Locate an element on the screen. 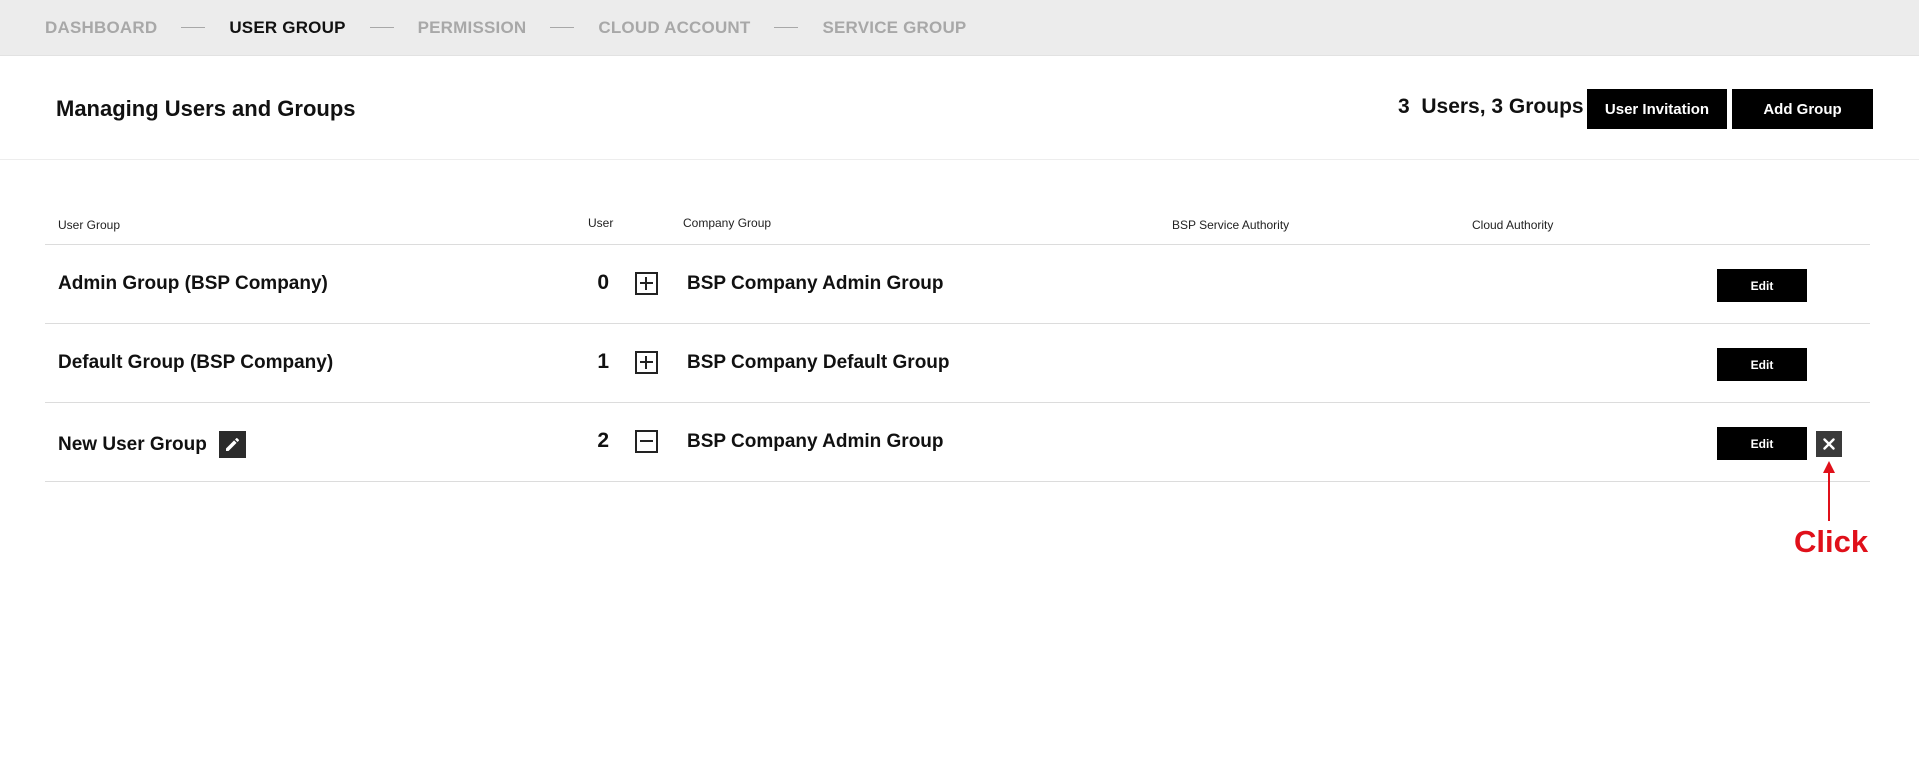 This screenshot has width=1919, height=772. group-name-text: Default Group (BSP Company) is located at coordinates (196, 362).